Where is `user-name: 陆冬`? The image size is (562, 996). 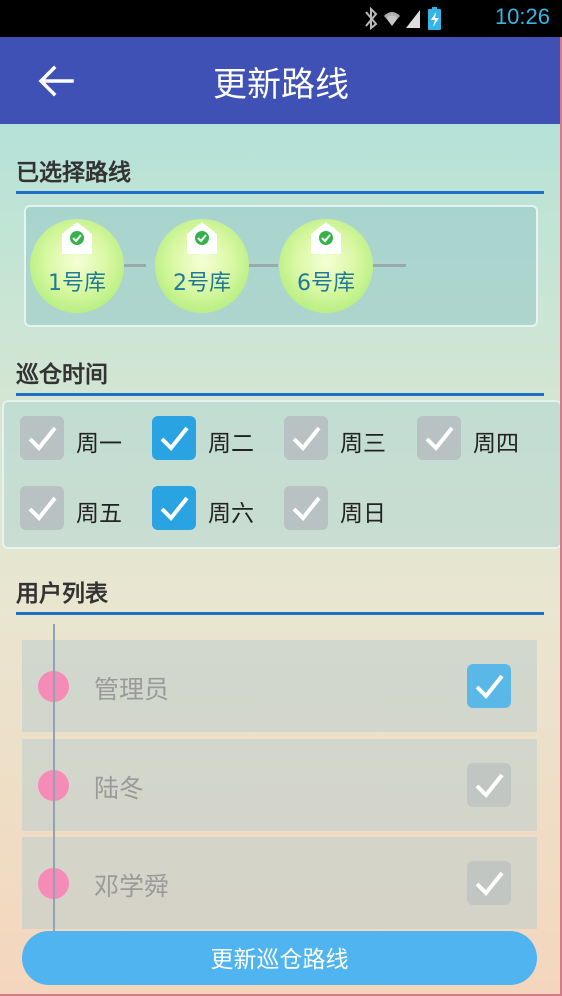
user-name: 陆冬 is located at coordinates (119, 788).